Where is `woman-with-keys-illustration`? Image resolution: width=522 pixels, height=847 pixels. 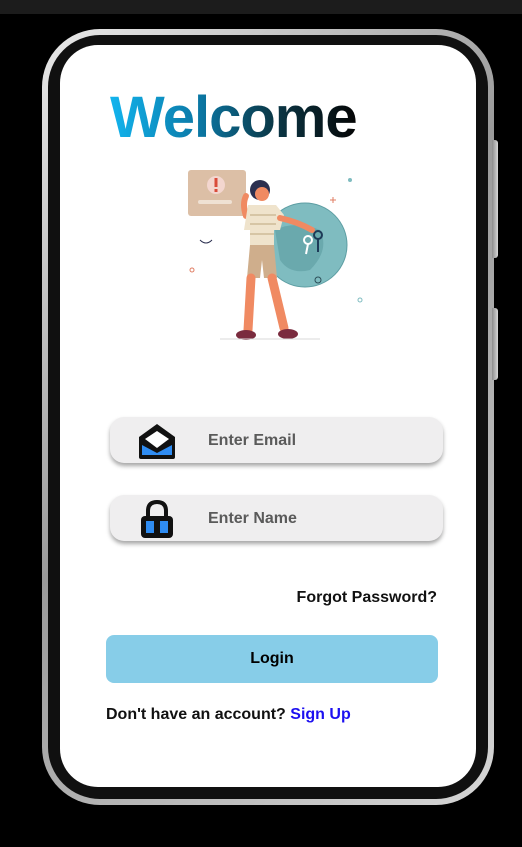
woman-with-keys-illustration is located at coordinates (275, 255).